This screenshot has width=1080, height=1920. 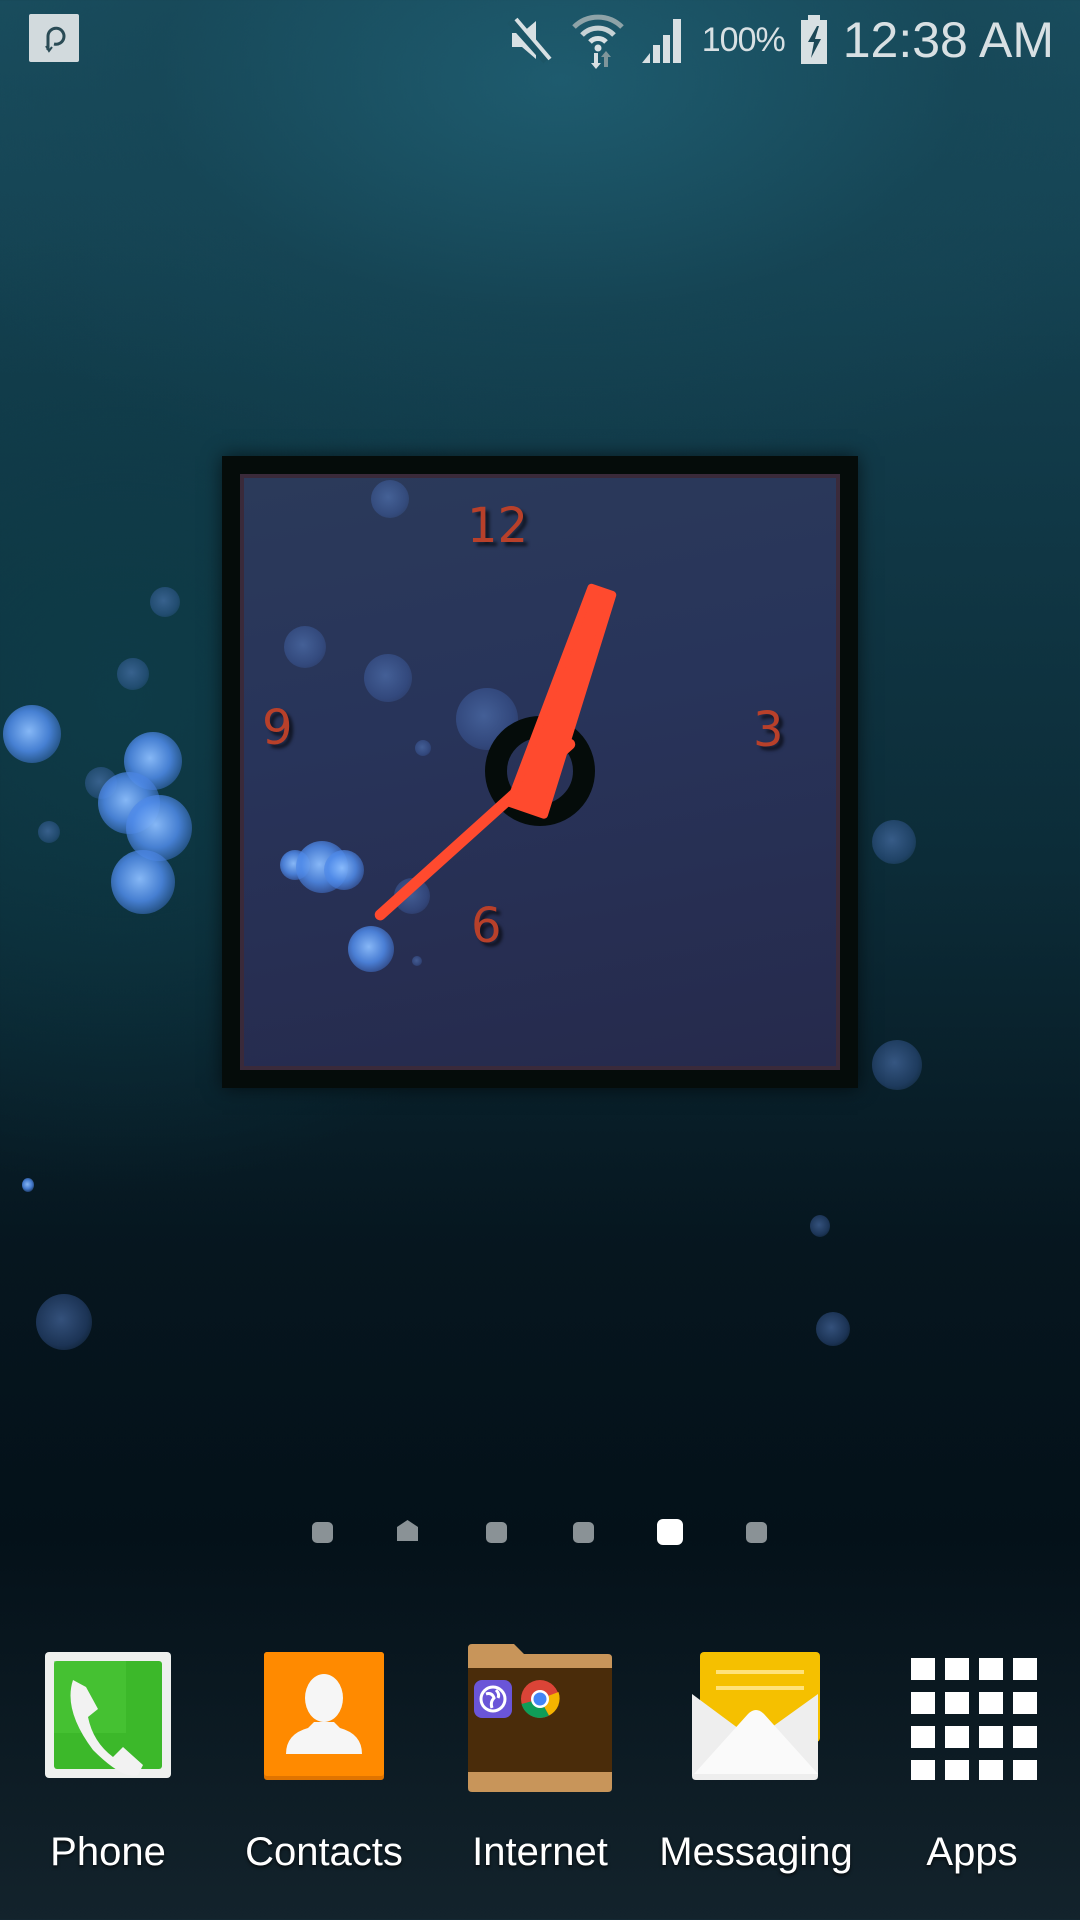 What do you see at coordinates (561, 701) in the screenshot?
I see `hour-hand` at bounding box center [561, 701].